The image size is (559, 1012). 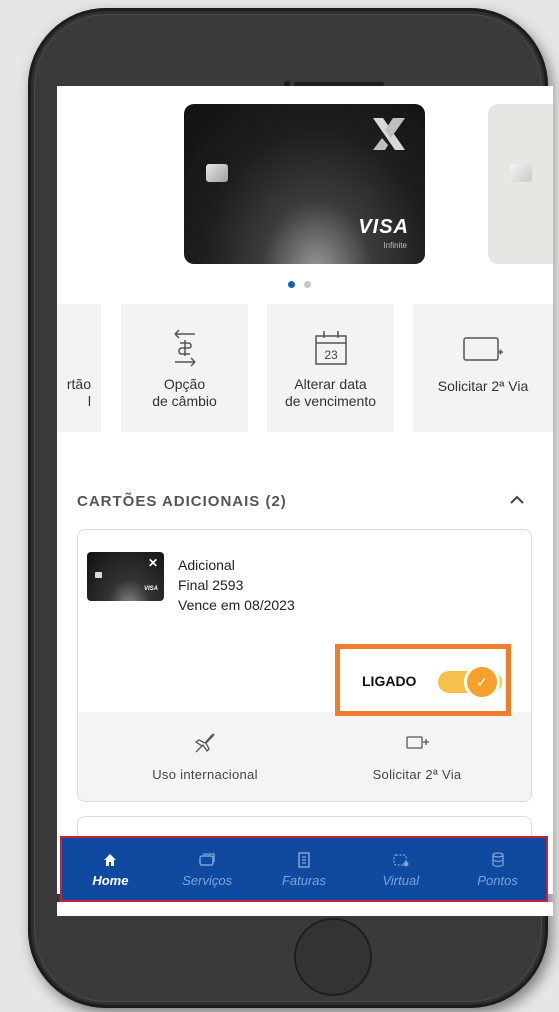 I want to click on airplane-icon, so click(x=204, y=743).